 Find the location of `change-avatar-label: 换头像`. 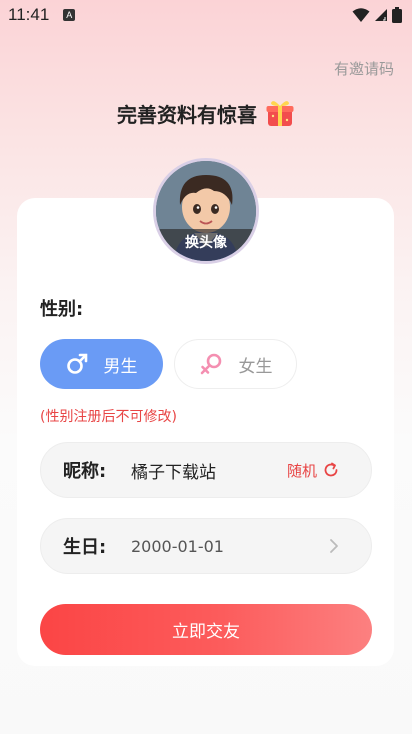

change-avatar-label: 换头像 is located at coordinates (206, 245).